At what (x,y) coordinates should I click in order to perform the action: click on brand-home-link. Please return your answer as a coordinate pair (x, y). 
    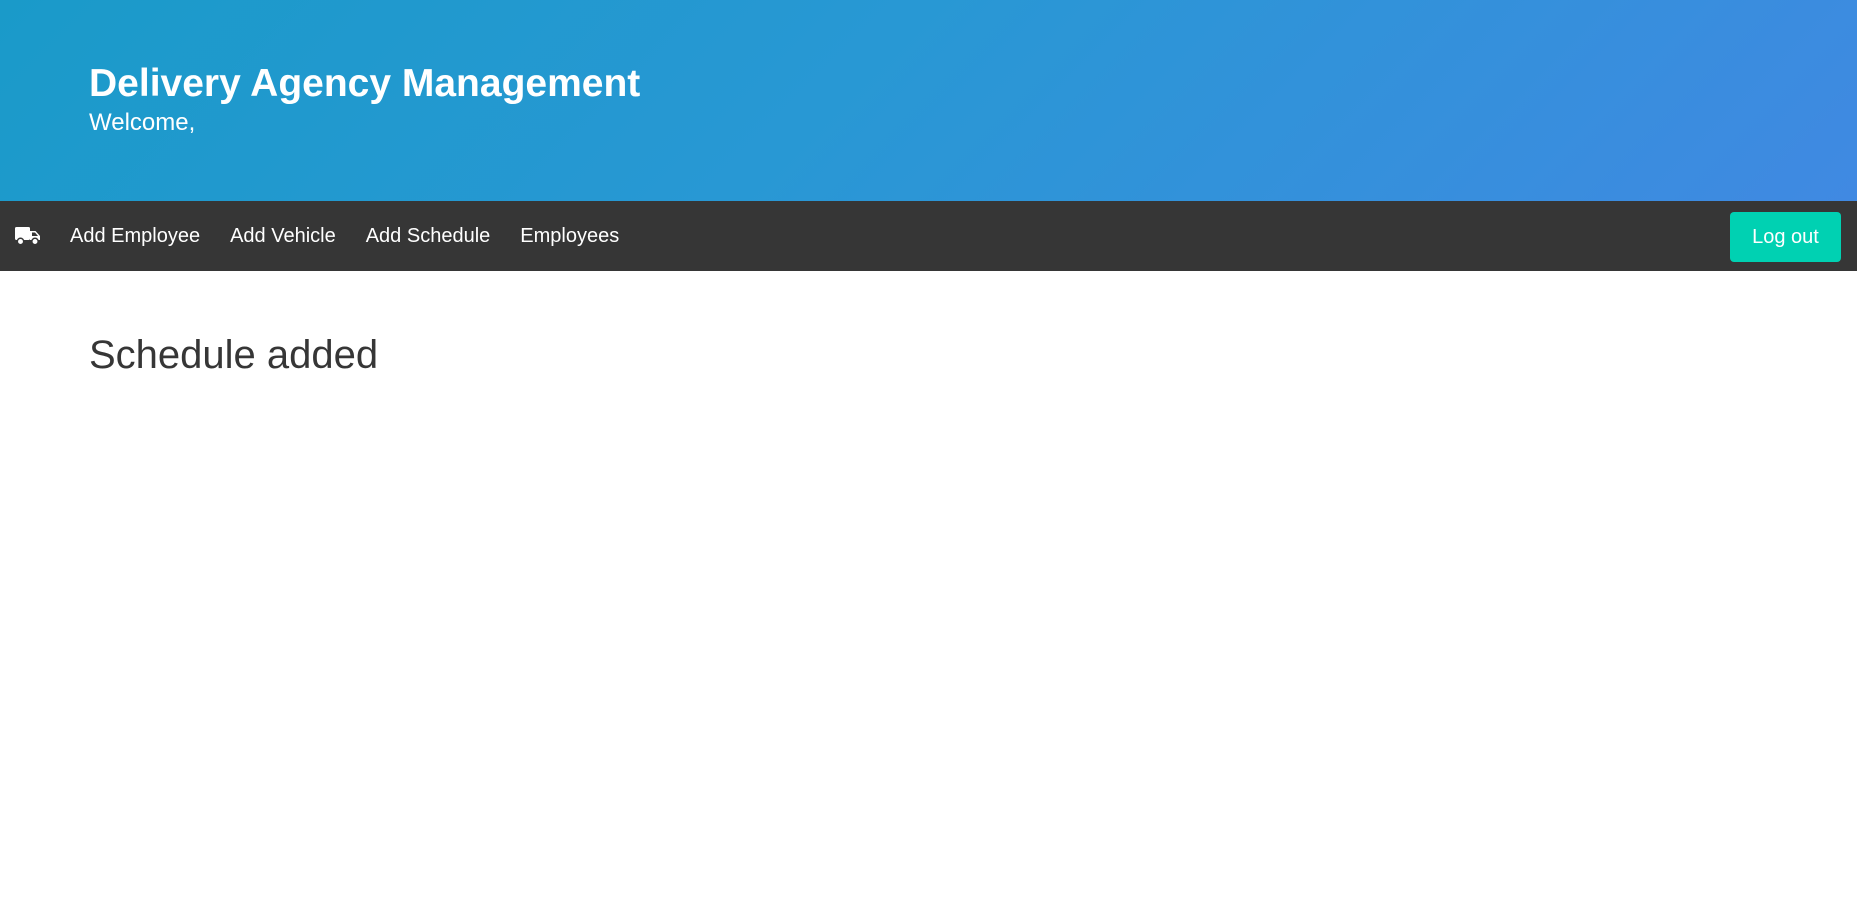
    Looking at the image, I should click on (28, 236).